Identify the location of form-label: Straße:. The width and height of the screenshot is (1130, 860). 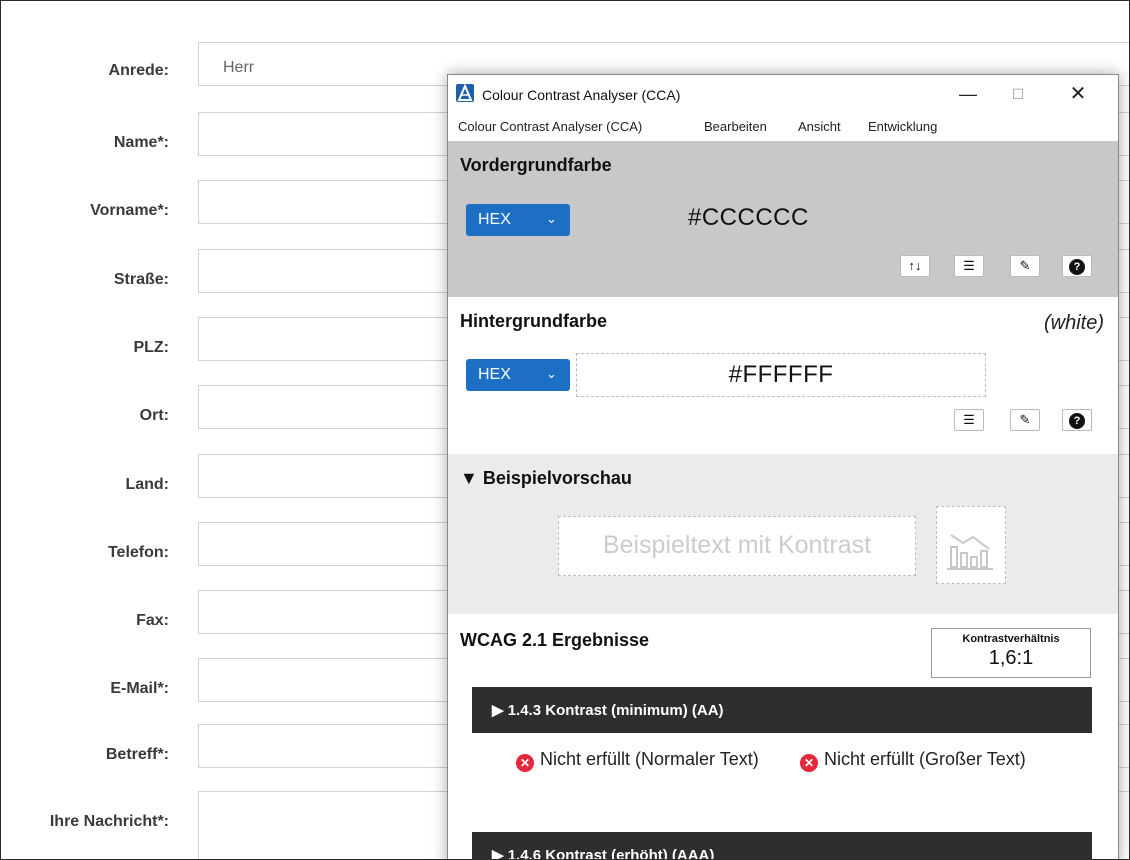
(141, 279).